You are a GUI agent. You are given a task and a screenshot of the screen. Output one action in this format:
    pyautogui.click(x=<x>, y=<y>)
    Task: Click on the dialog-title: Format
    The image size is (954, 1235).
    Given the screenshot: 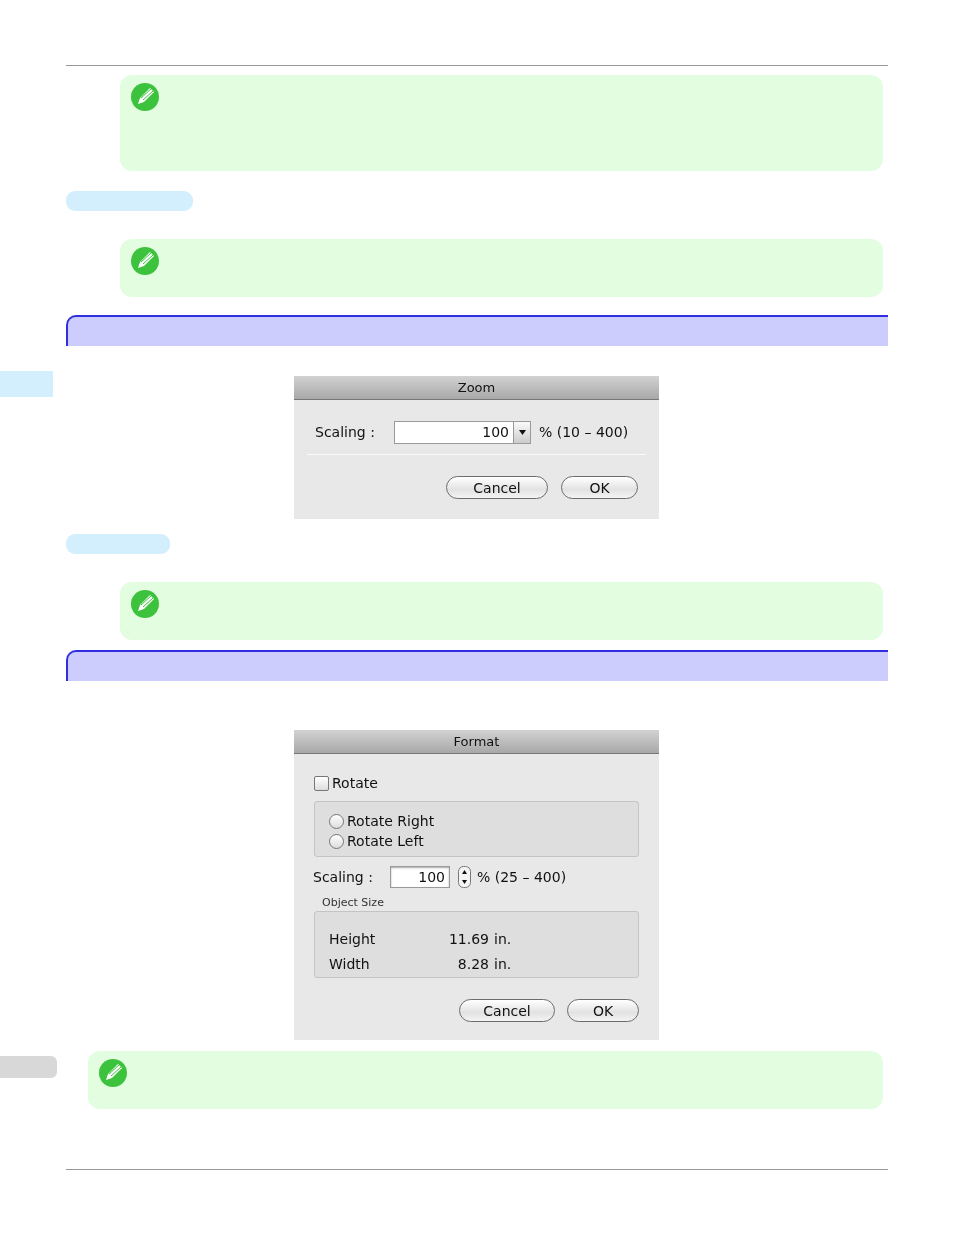 What is the action you would take?
    pyautogui.click(x=476, y=742)
    